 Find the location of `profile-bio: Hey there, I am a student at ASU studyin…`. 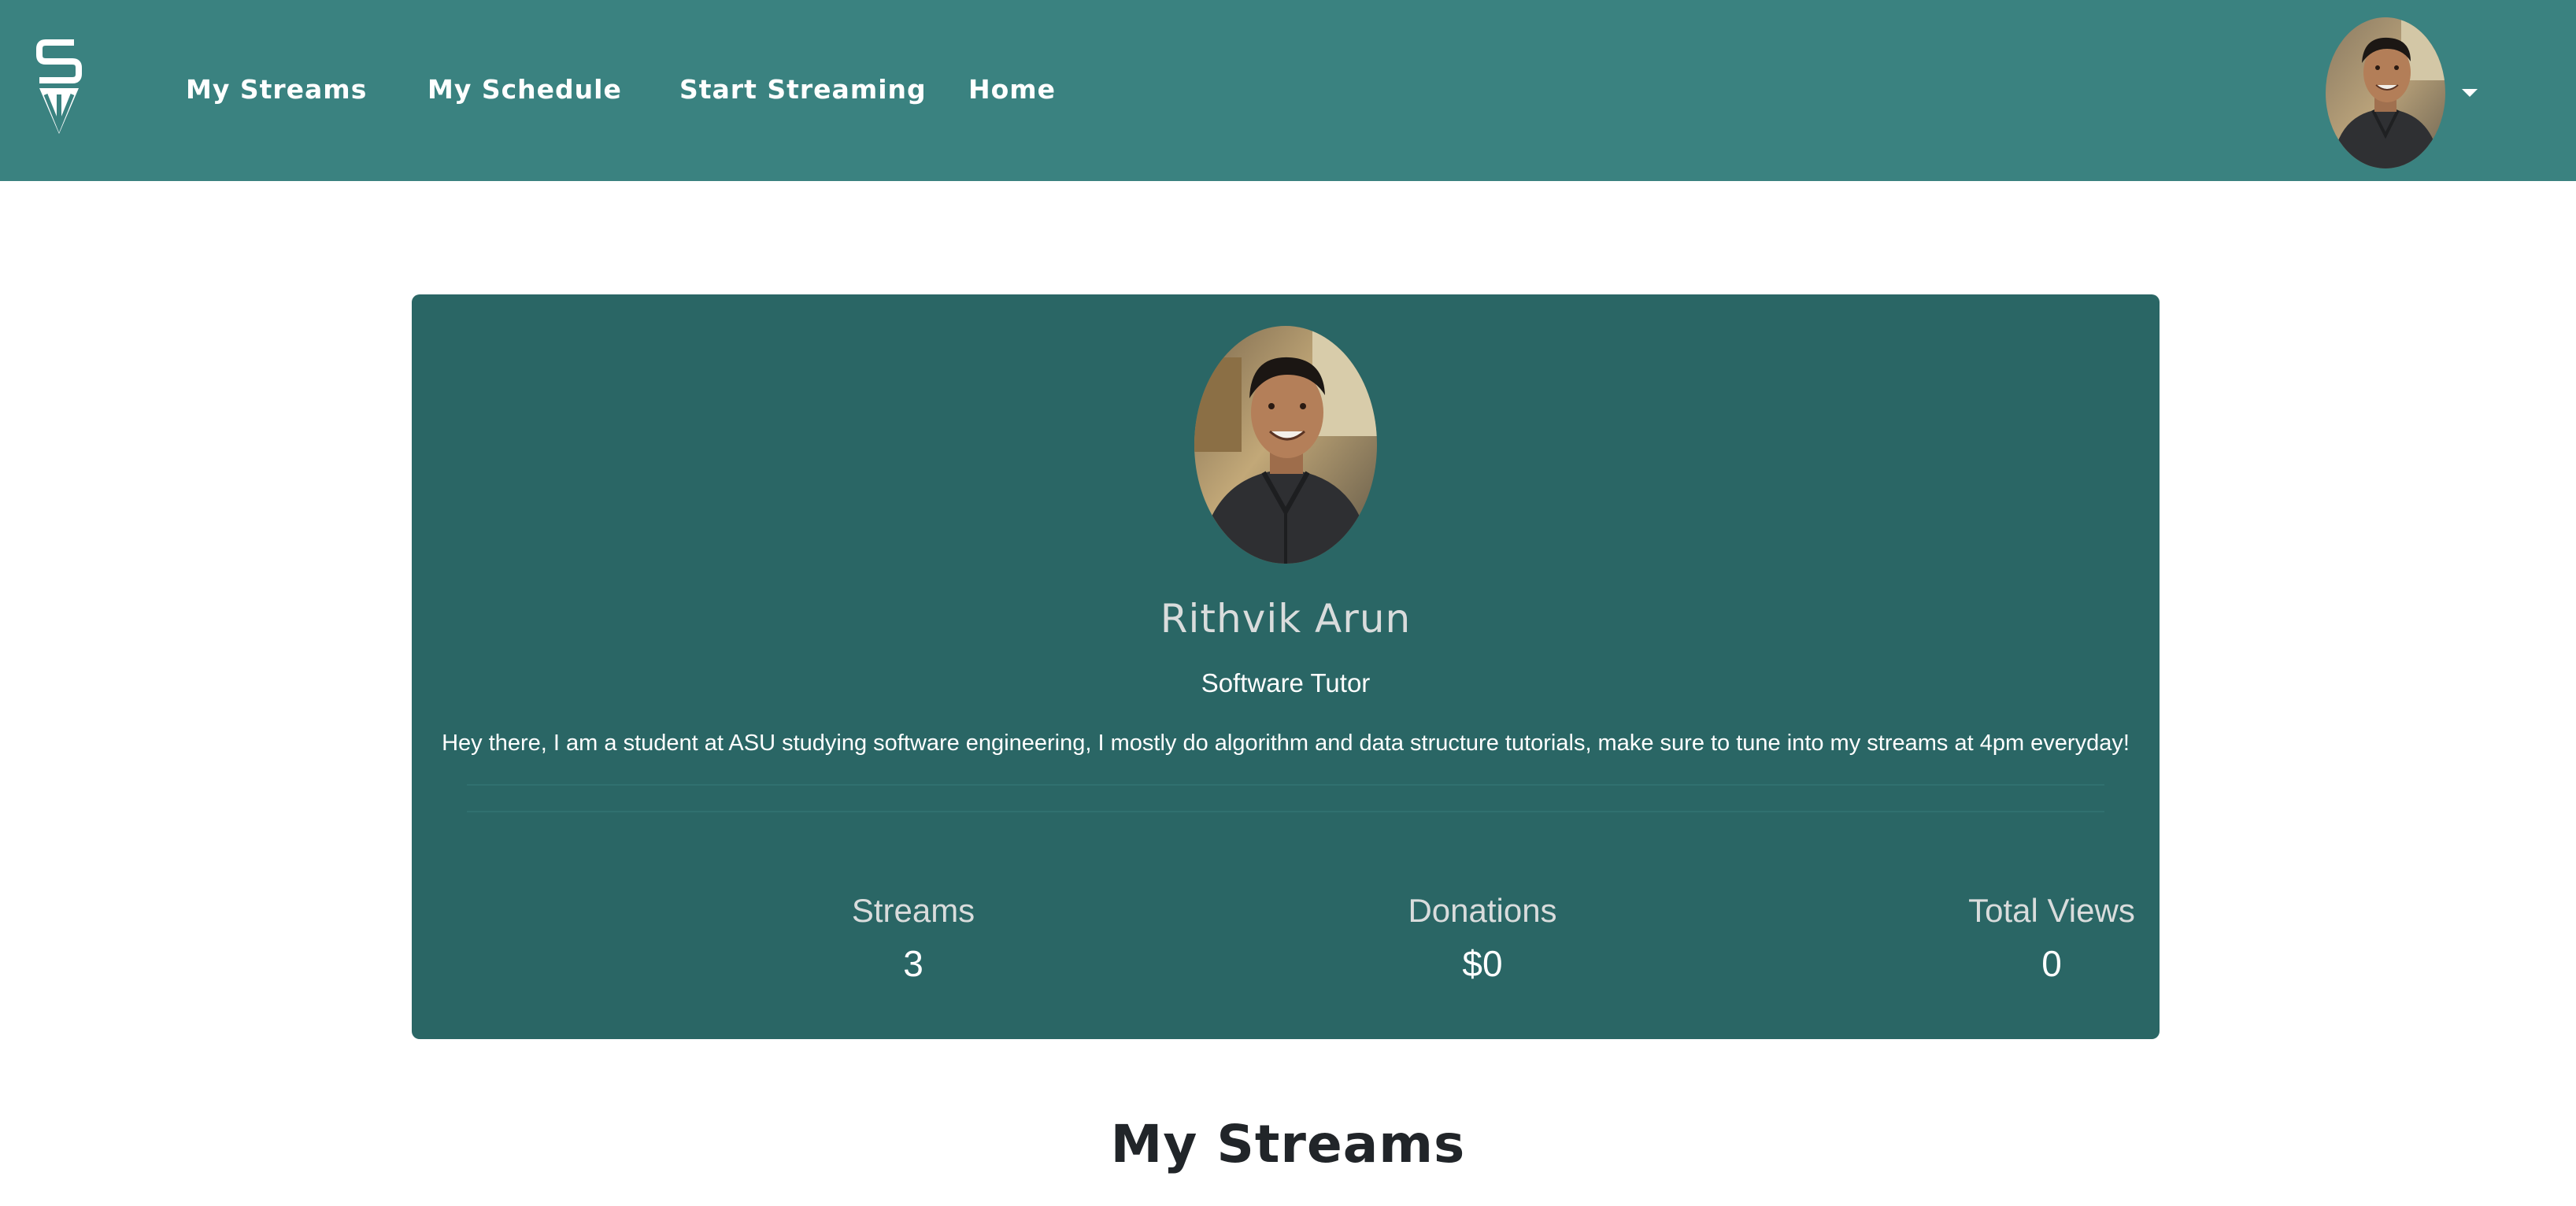

profile-bio: Hey there, I am a student at ASU studyin… is located at coordinates (1286, 743).